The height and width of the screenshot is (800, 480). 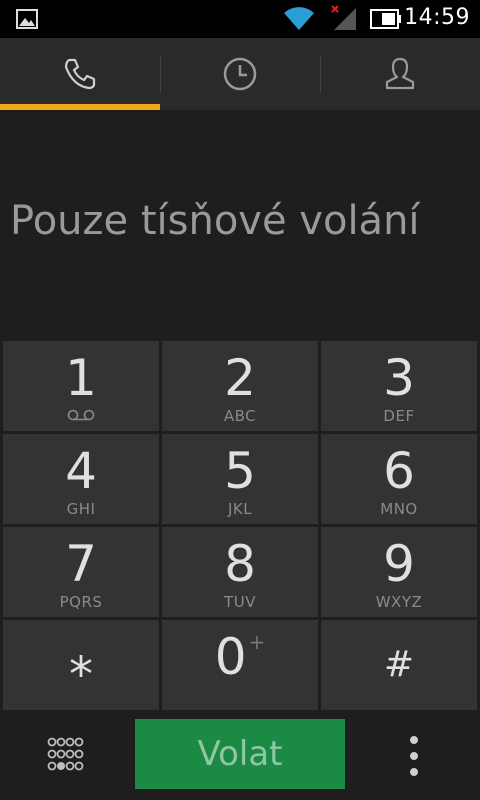 I want to click on status-clock: 14:59, so click(x=437, y=17).